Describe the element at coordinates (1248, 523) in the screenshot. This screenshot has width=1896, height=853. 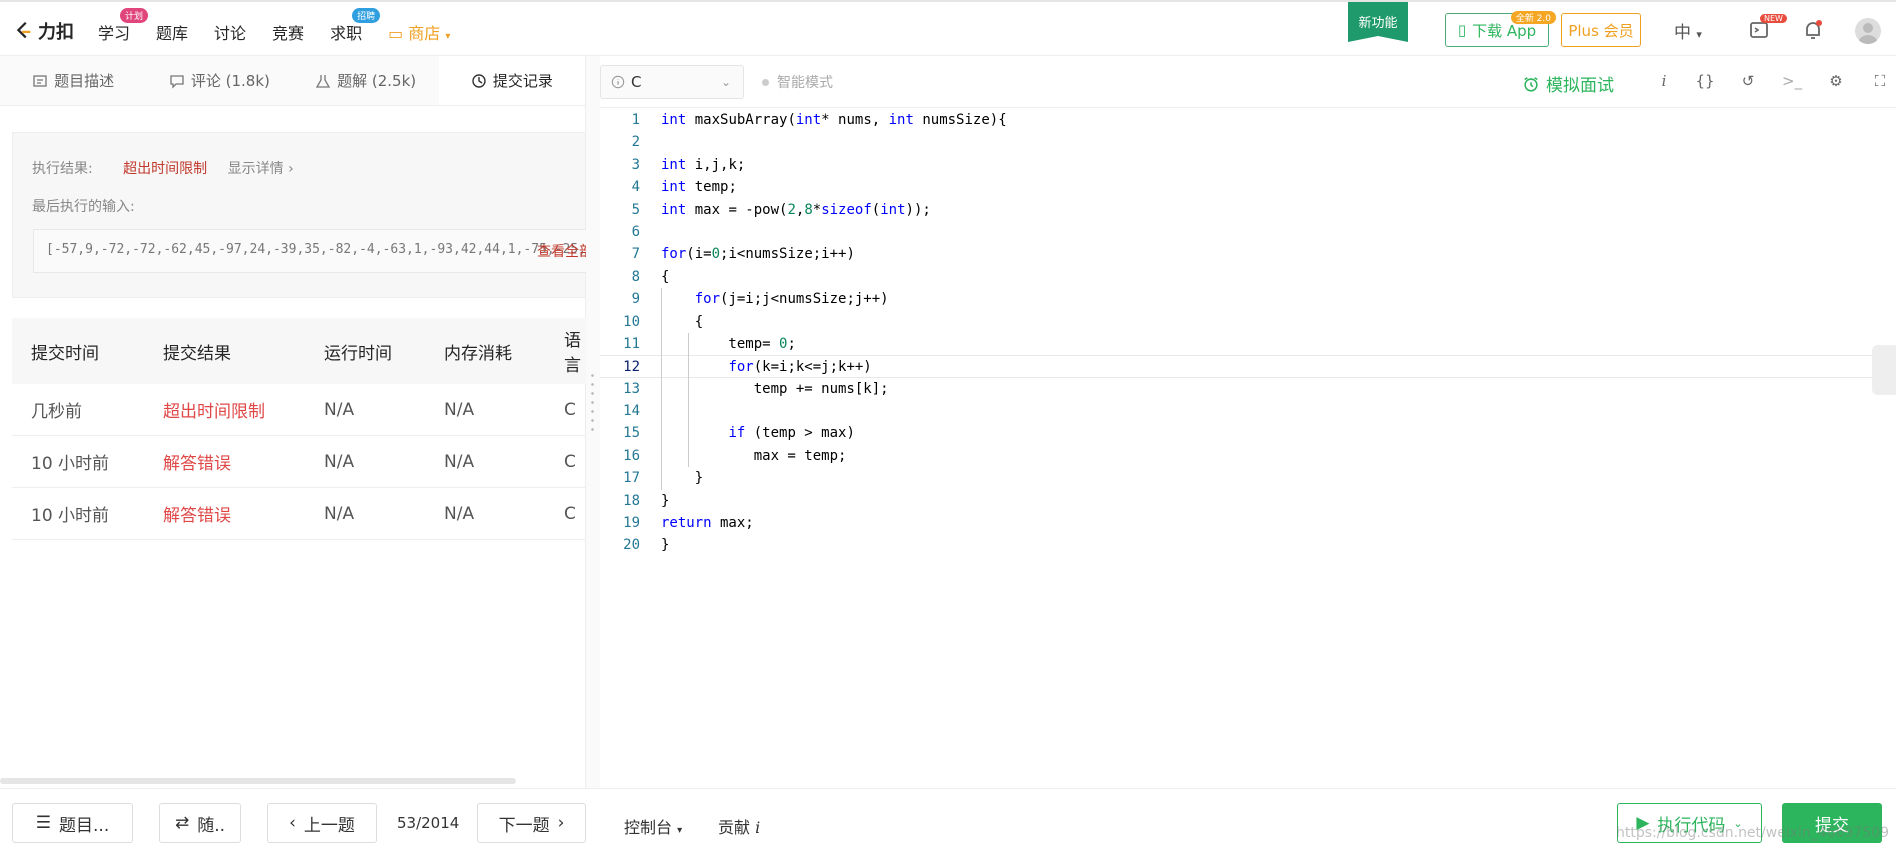
I see `code-line: 19 return max;` at that location.